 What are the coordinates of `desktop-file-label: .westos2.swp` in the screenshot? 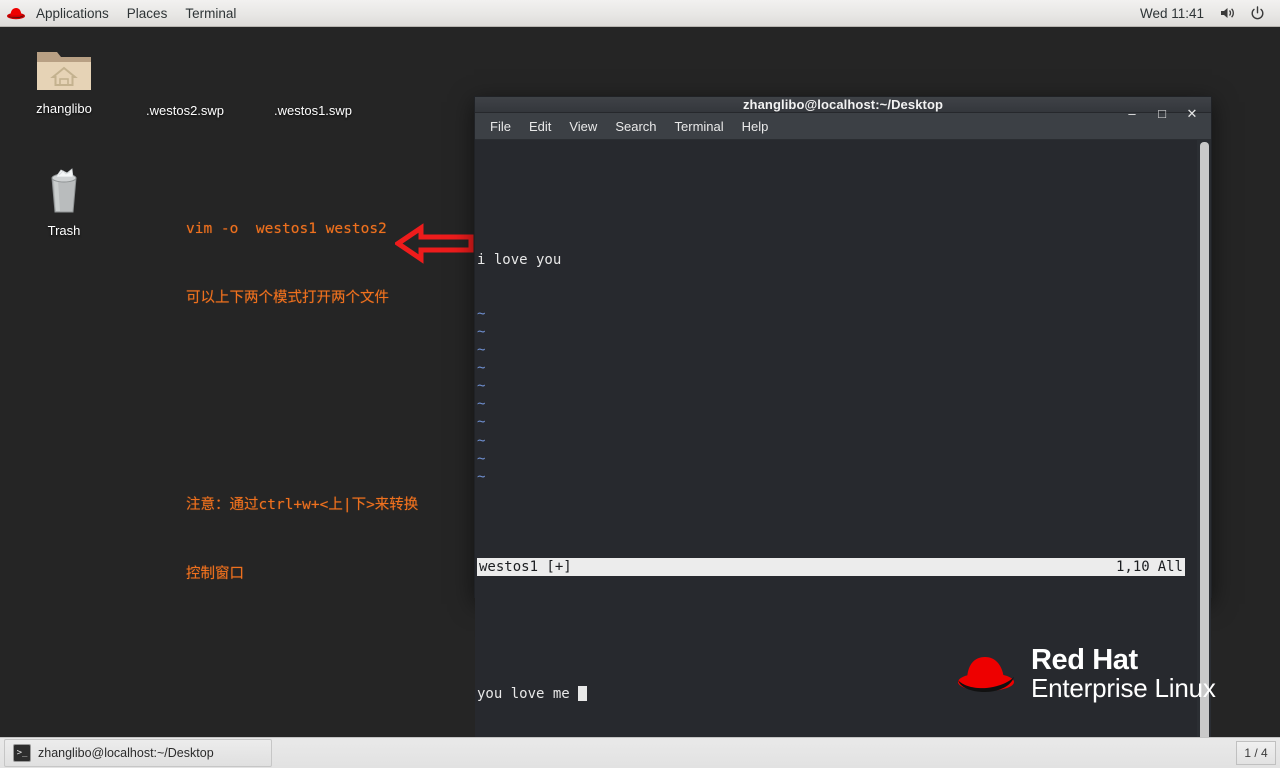 It's located at (185, 110).